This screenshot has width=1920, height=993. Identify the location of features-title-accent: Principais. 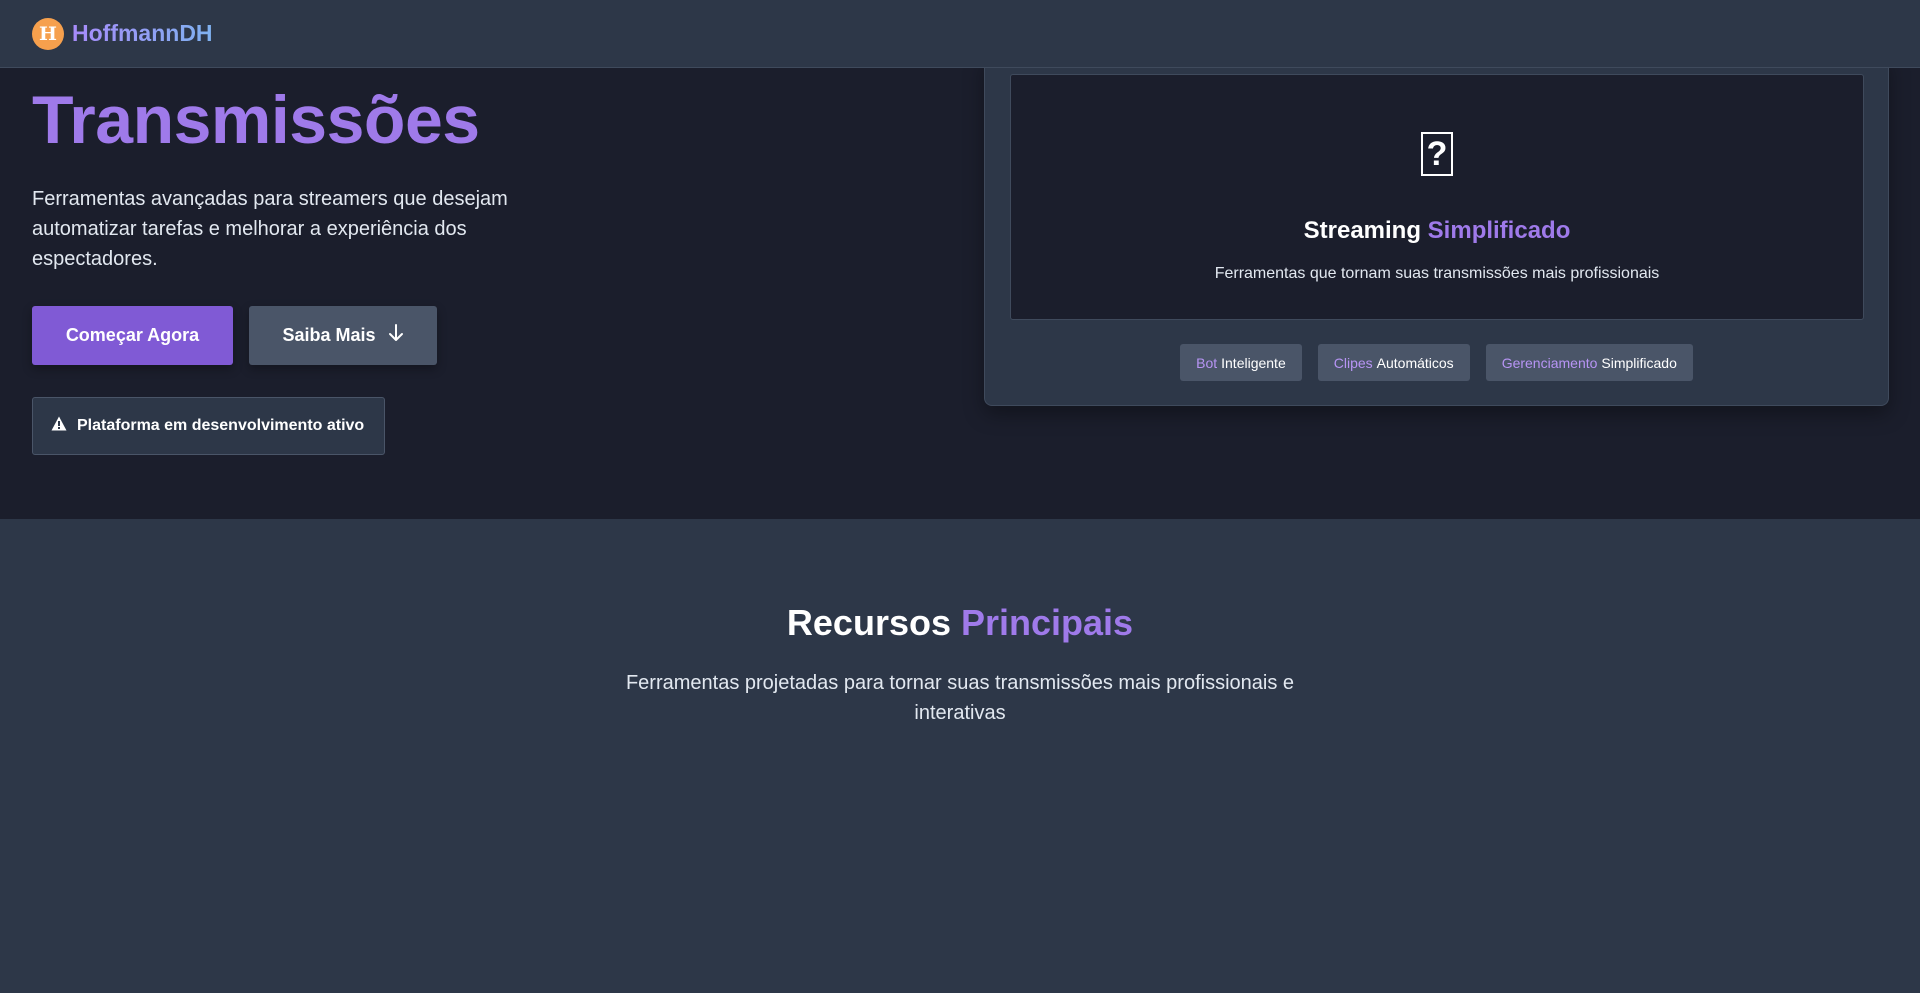
(1047, 622).